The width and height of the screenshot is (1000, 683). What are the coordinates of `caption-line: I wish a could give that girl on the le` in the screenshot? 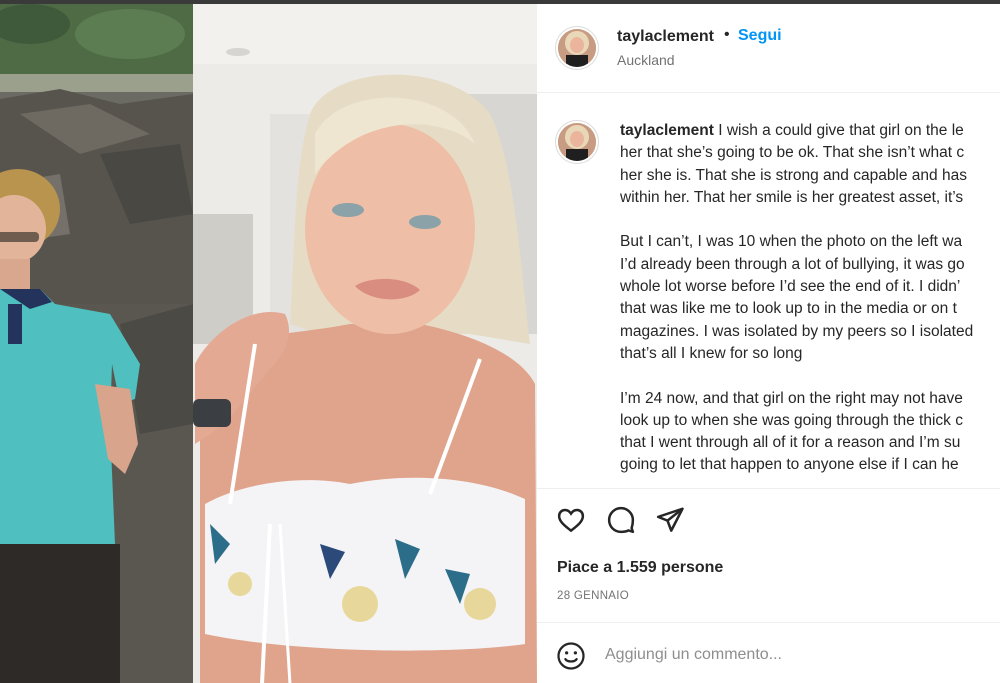 It's located at (841, 130).